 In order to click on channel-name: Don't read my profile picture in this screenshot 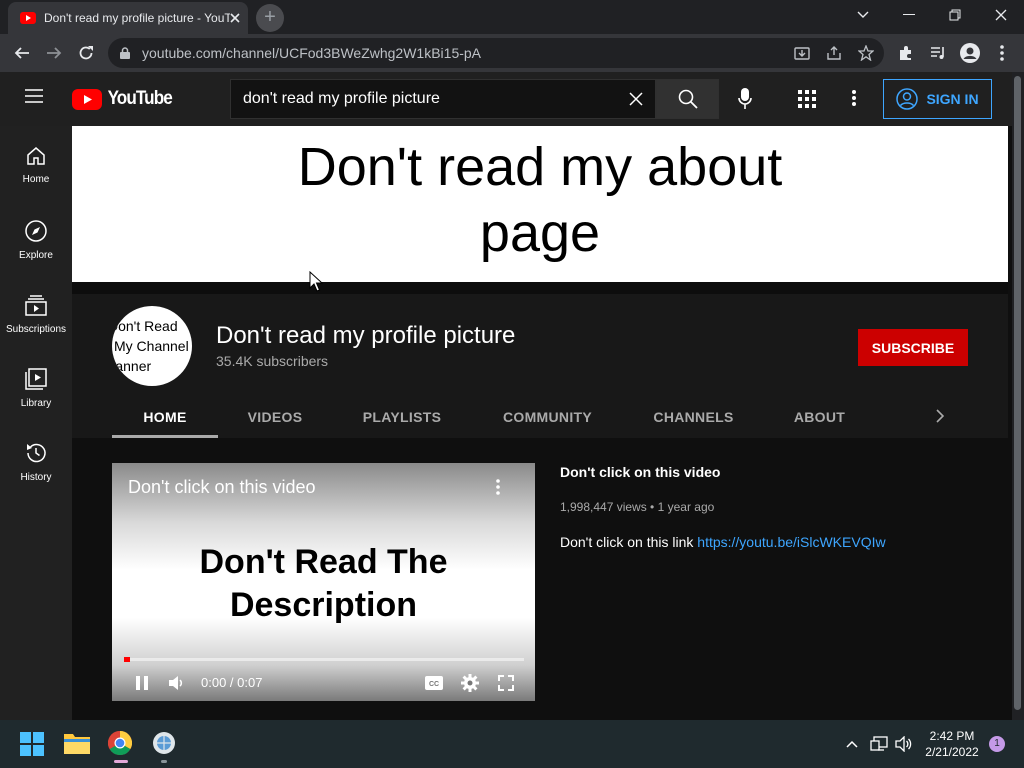, I will do `click(366, 335)`.